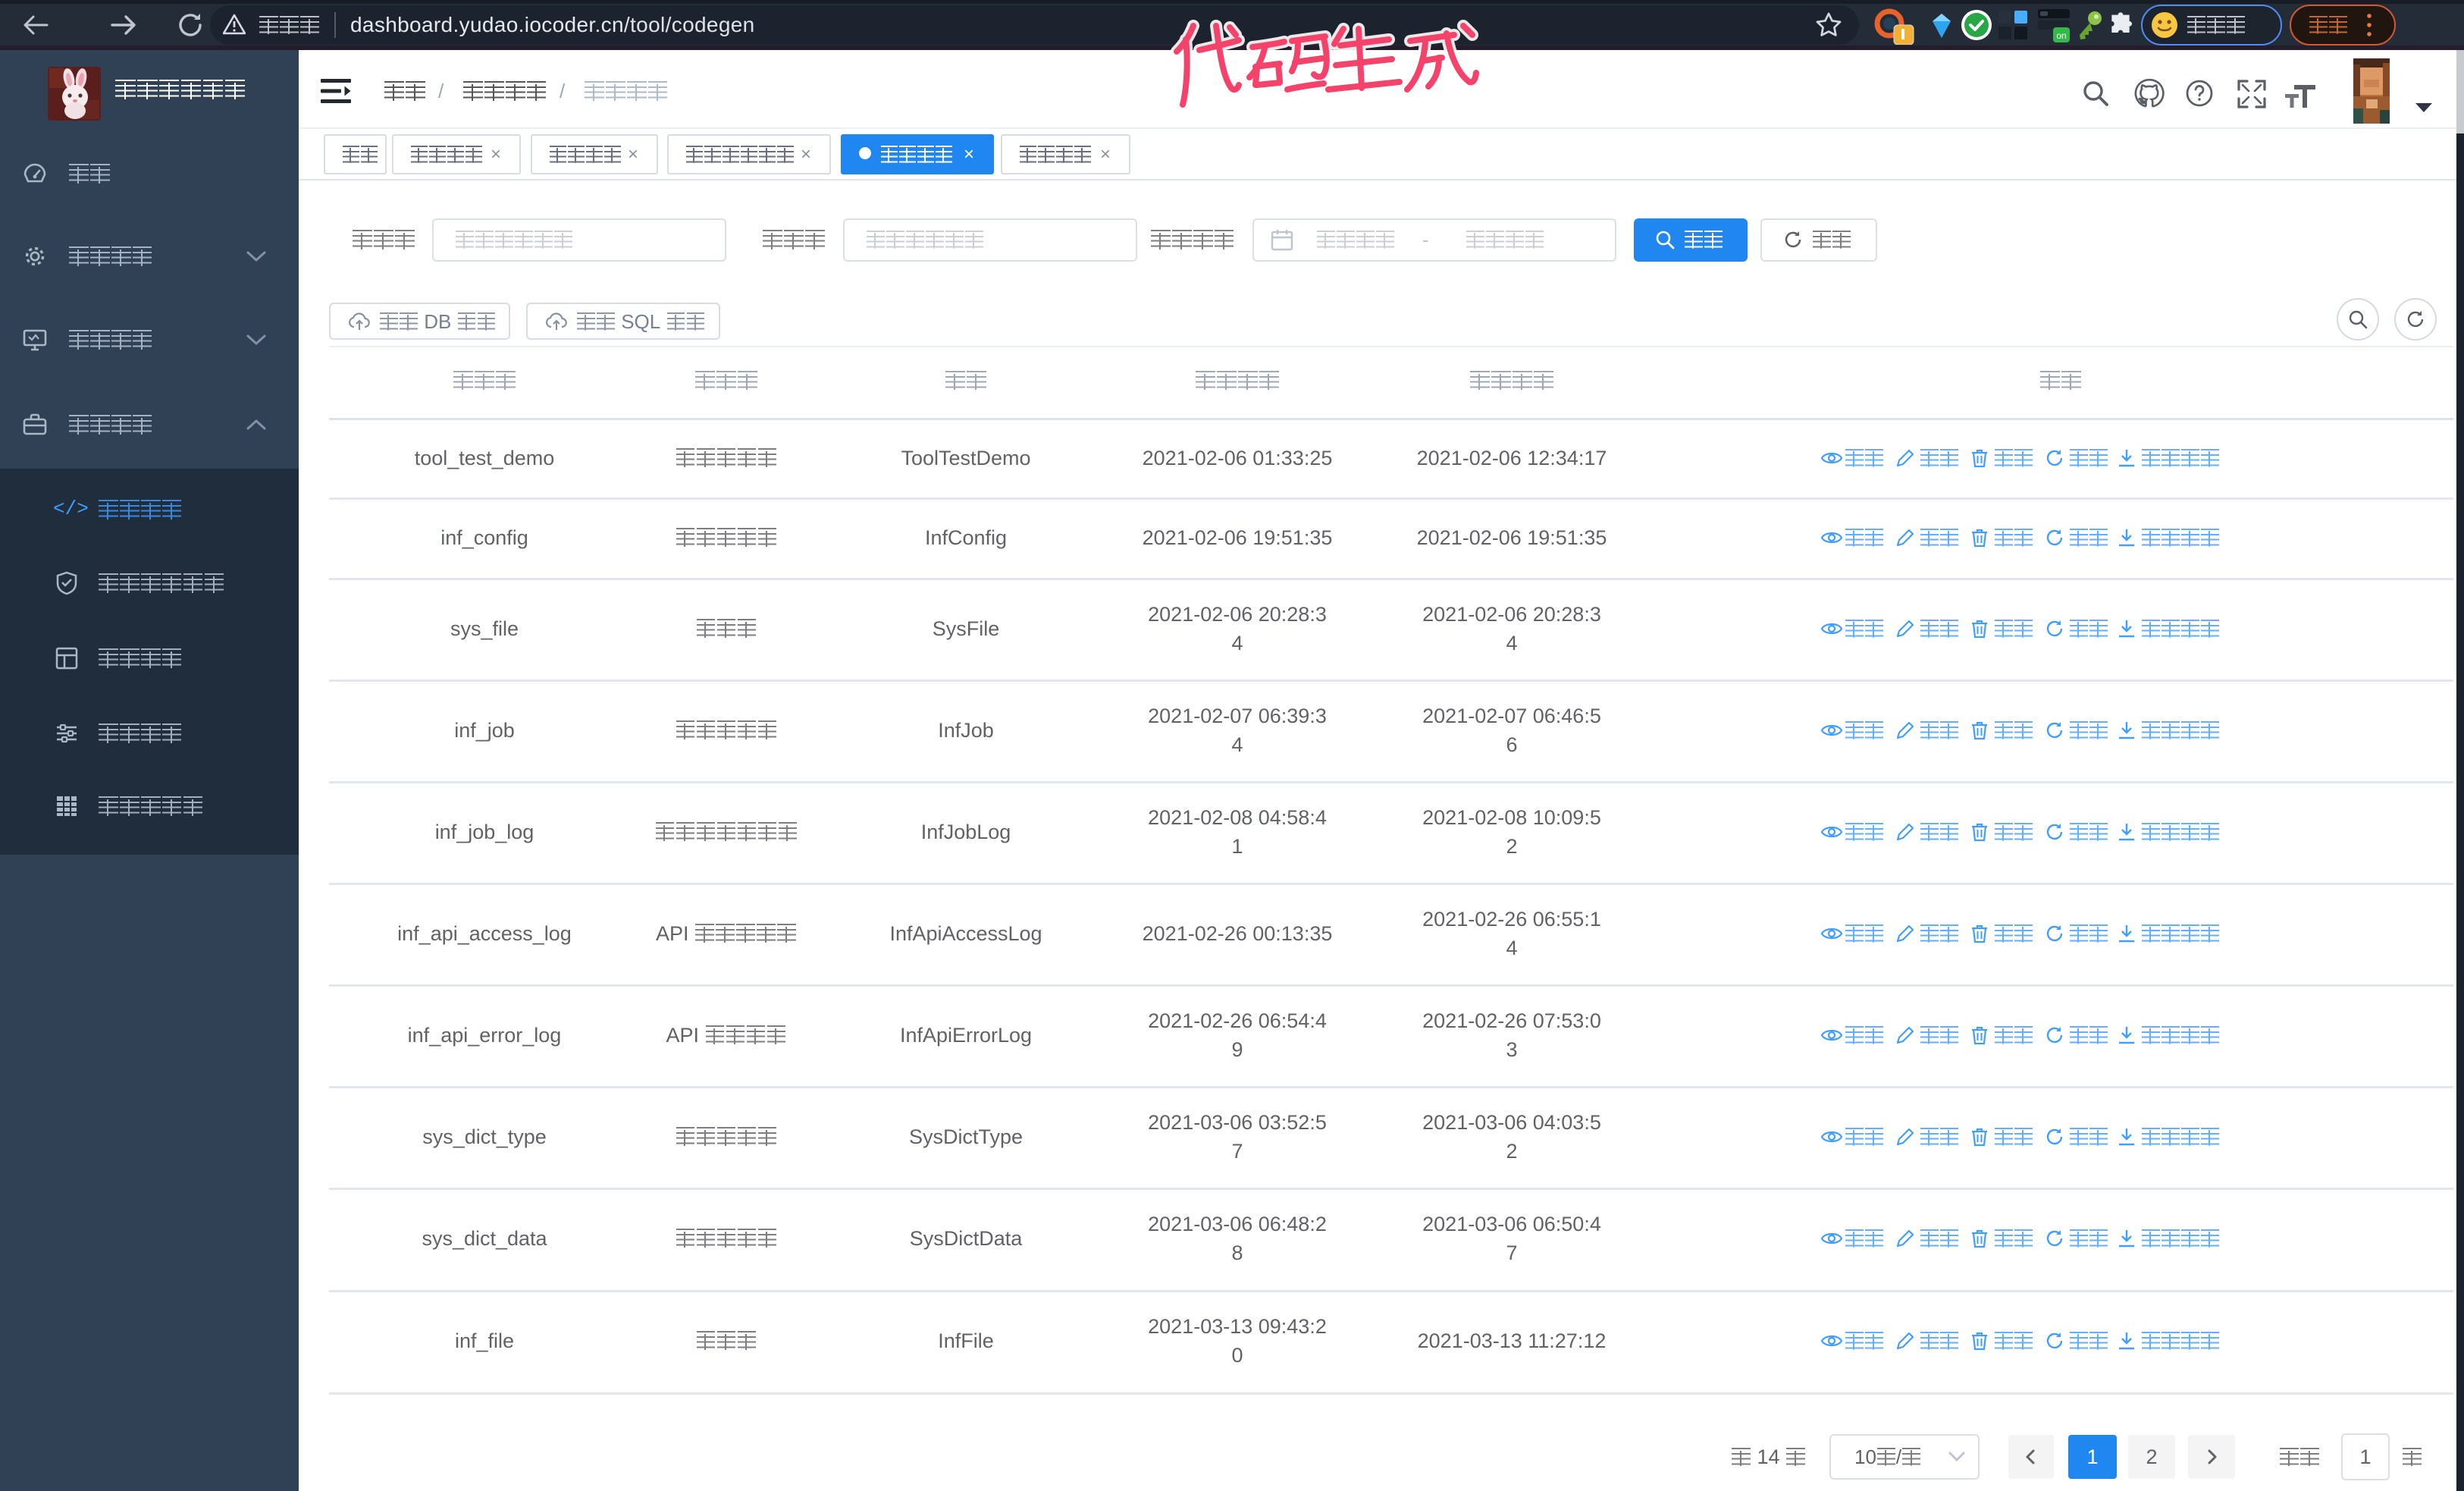 This screenshot has height=1491, width=2464. Describe the element at coordinates (2061, 35) in the screenshot. I see `svg-text: on` at that location.